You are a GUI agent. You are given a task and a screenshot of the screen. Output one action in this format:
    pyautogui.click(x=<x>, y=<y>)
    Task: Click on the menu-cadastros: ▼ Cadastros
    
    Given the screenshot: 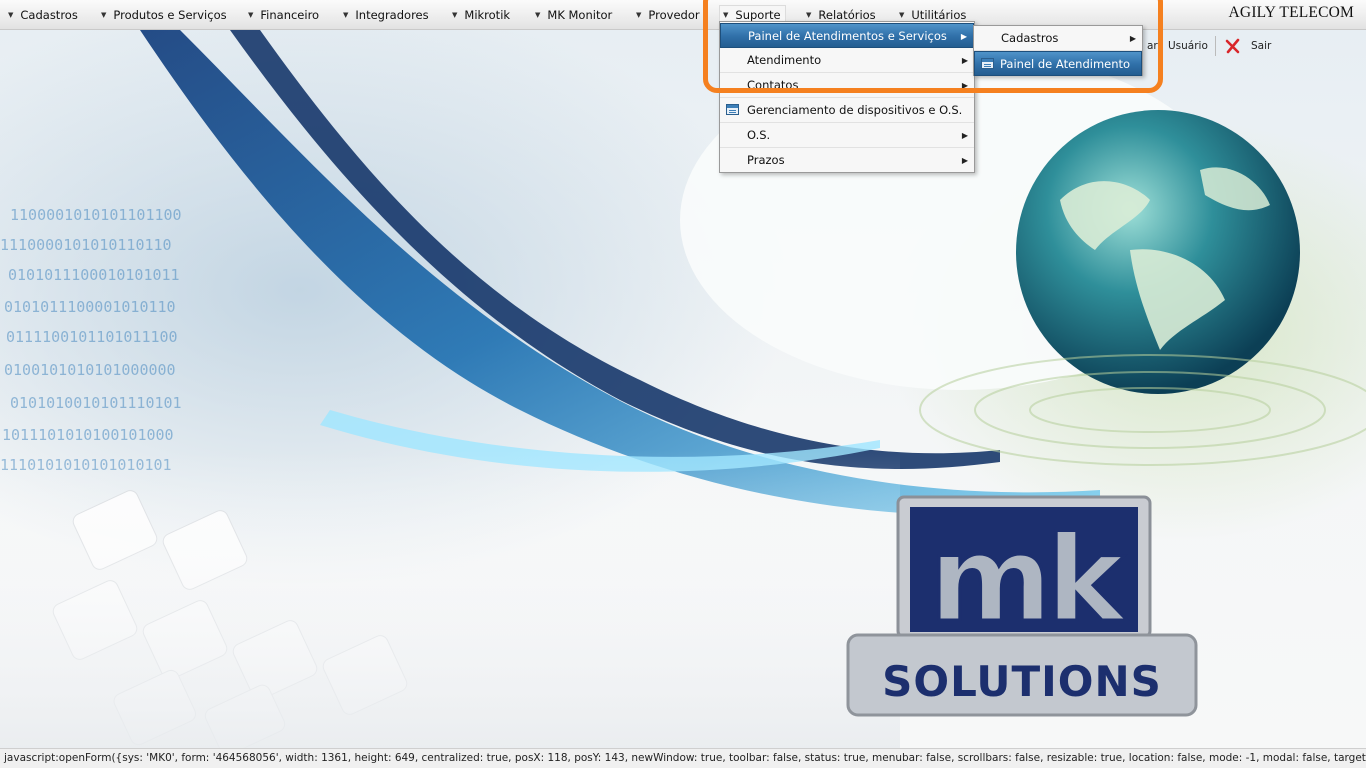 What is the action you would take?
    pyautogui.click(x=43, y=15)
    